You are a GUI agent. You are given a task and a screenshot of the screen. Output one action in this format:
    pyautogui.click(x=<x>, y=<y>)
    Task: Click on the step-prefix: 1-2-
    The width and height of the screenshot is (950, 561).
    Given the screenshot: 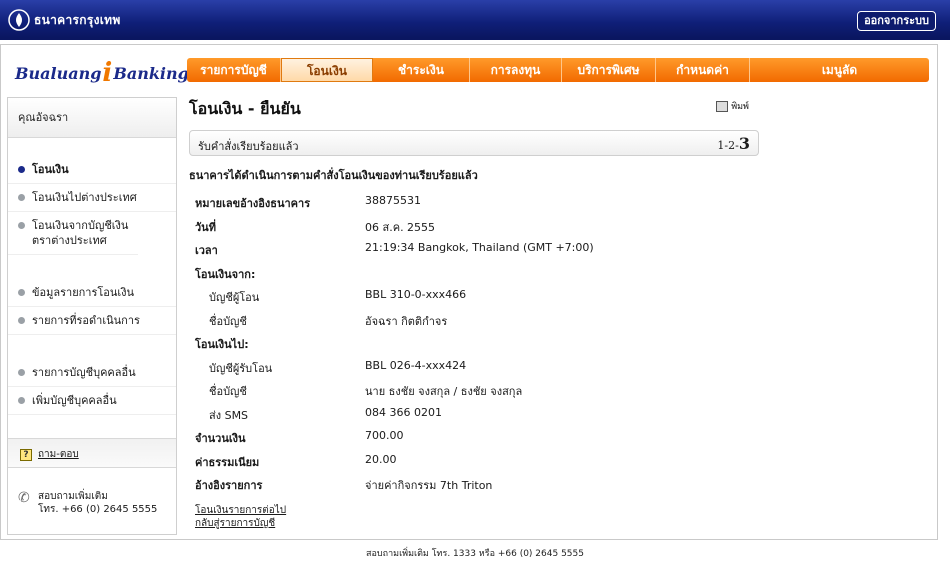 What is the action you would take?
    pyautogui.click(x=728, y=145)
    